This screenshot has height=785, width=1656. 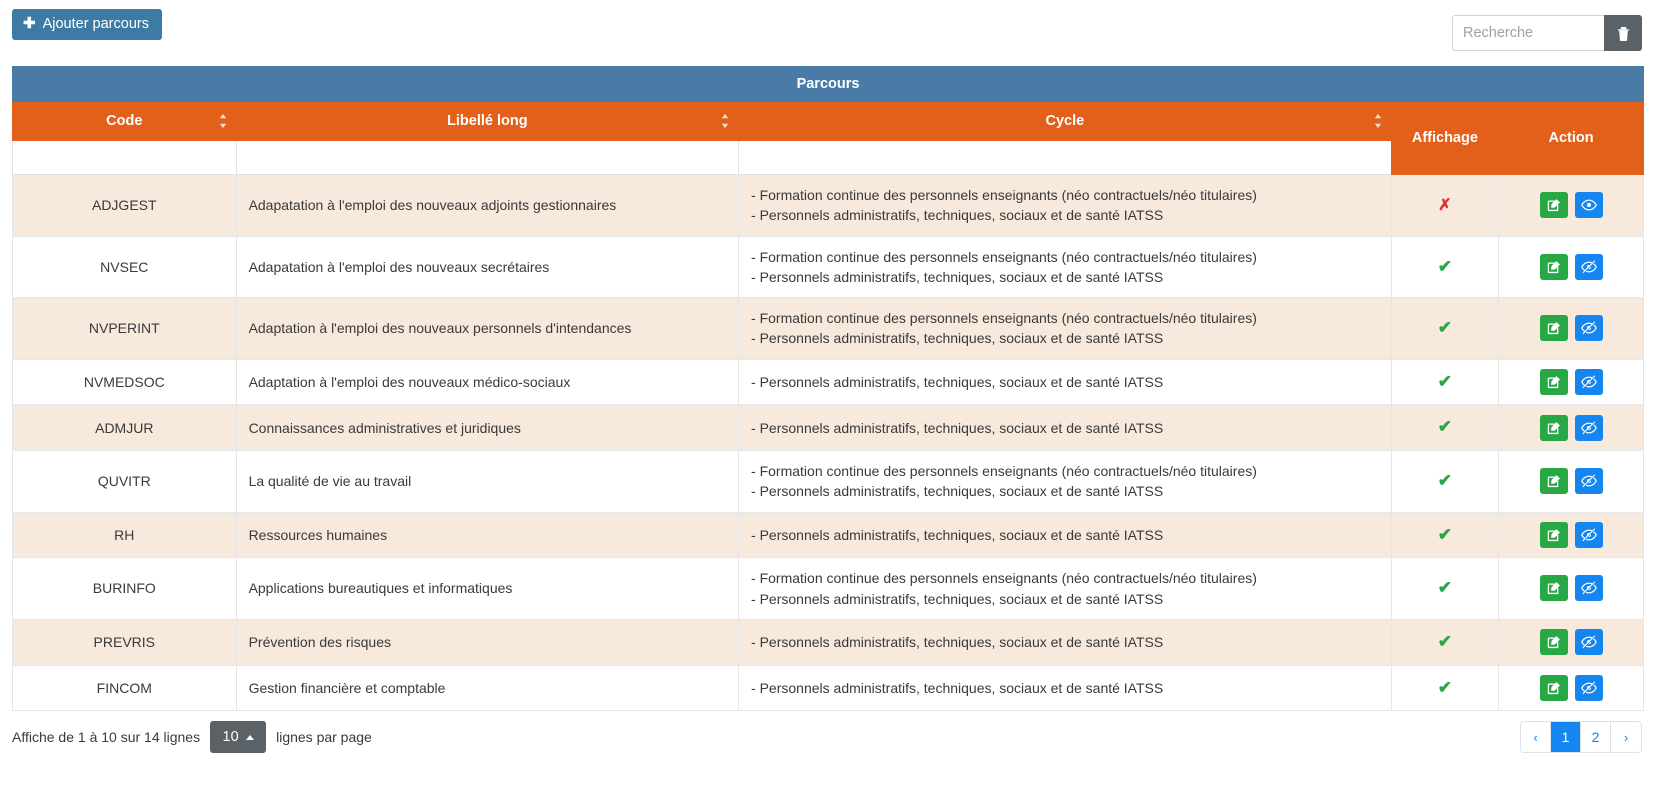 I want to click on page-size-dropdown: 10, so click(x=238, y=737).